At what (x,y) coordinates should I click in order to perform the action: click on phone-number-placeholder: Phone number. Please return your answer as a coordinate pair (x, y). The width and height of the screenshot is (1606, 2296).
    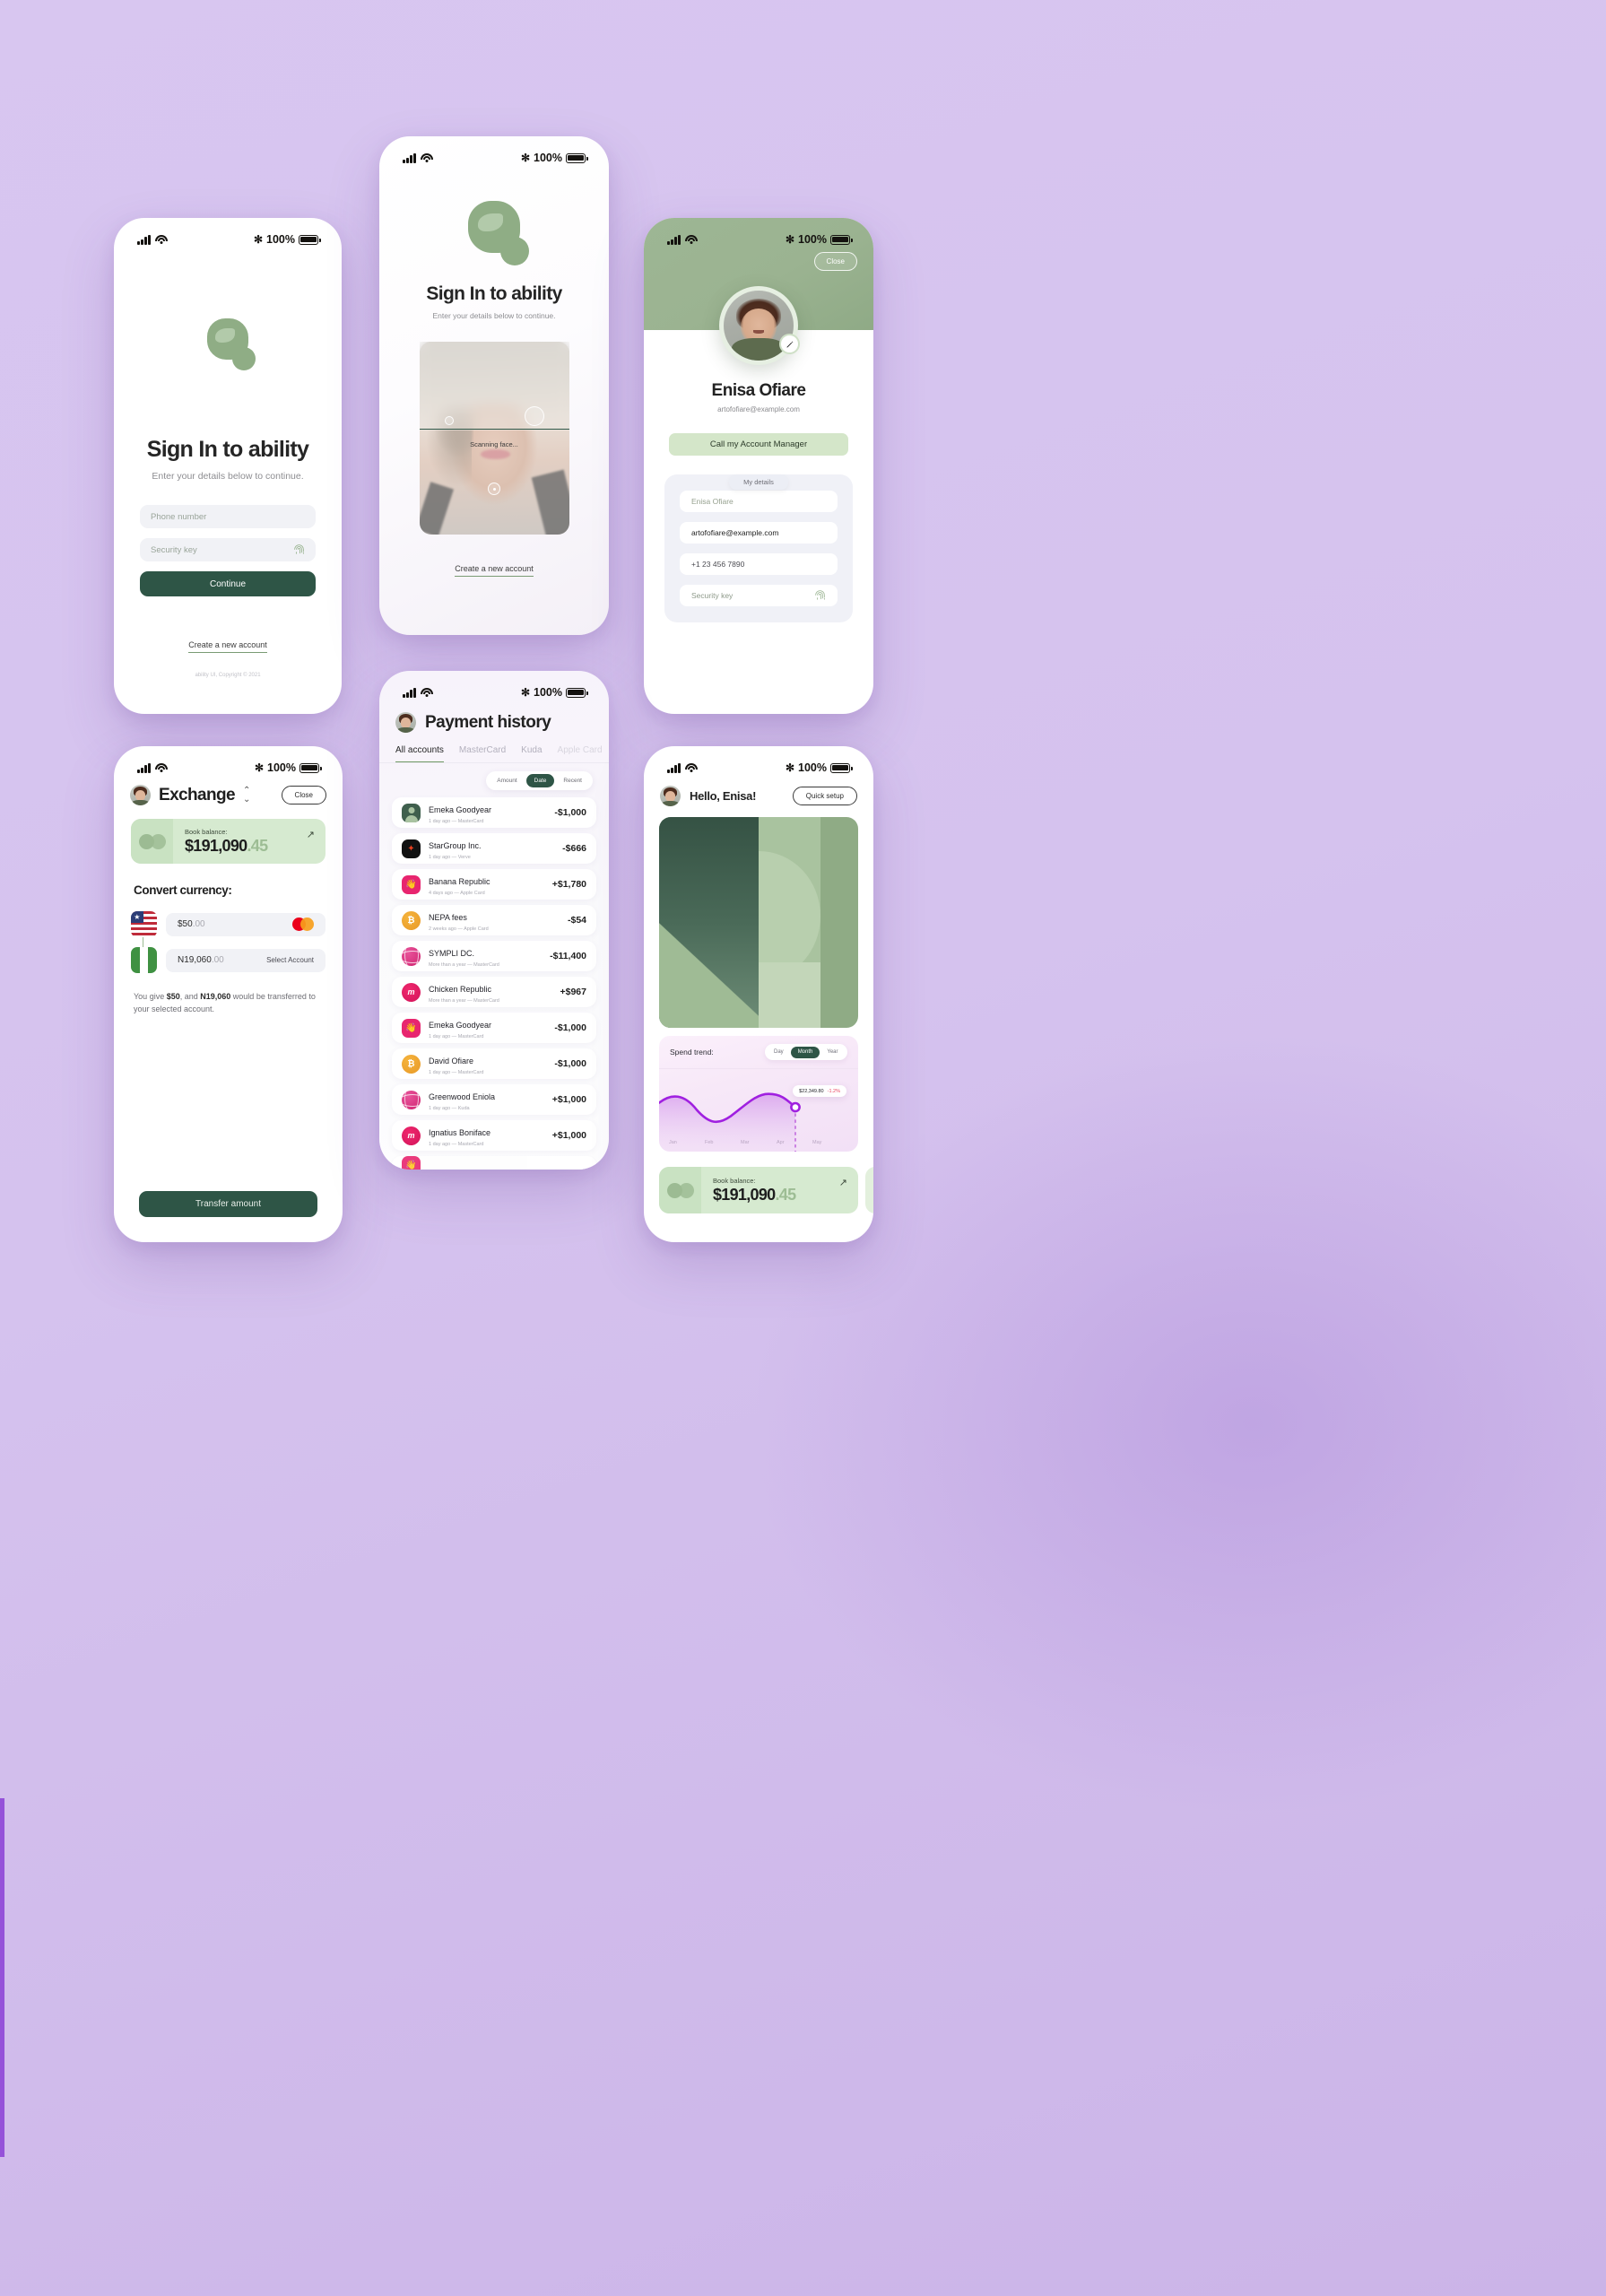
    Looking at the image, I should click on (179, 516).